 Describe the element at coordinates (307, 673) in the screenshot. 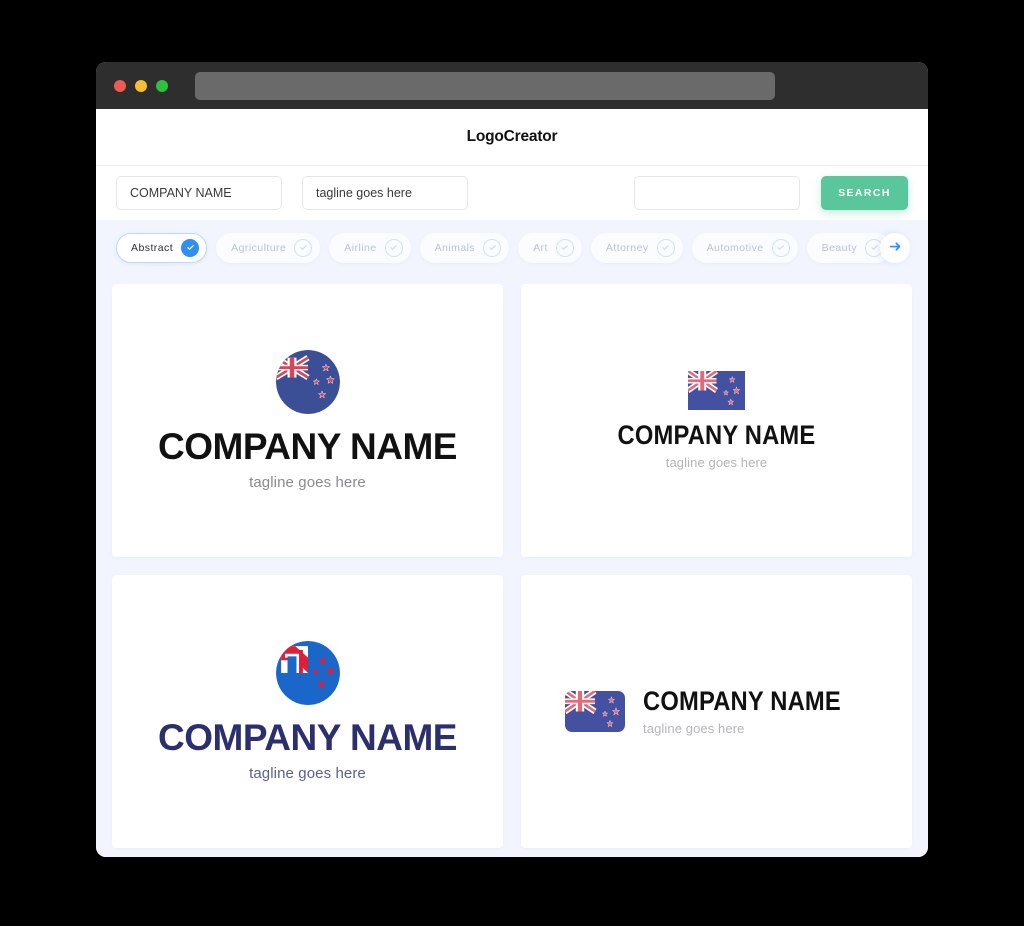

I see `new-zealand-flag-abstract-circle-icon` at that location.